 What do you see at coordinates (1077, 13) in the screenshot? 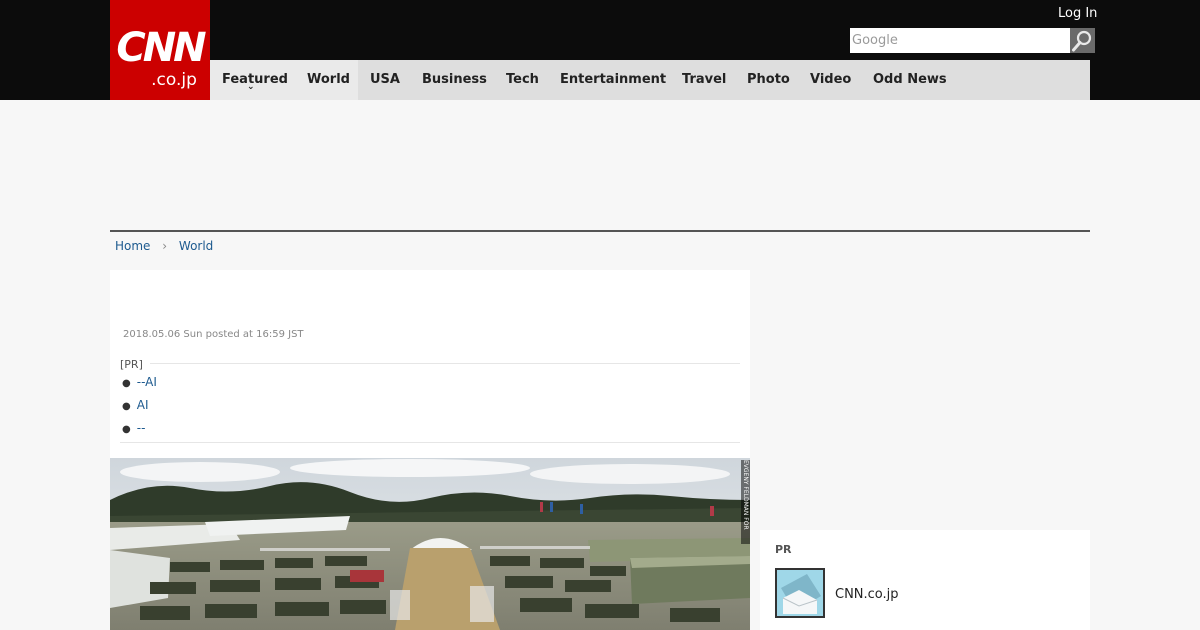
I see `login-link: Log In` at bounding box center [1077, 13].